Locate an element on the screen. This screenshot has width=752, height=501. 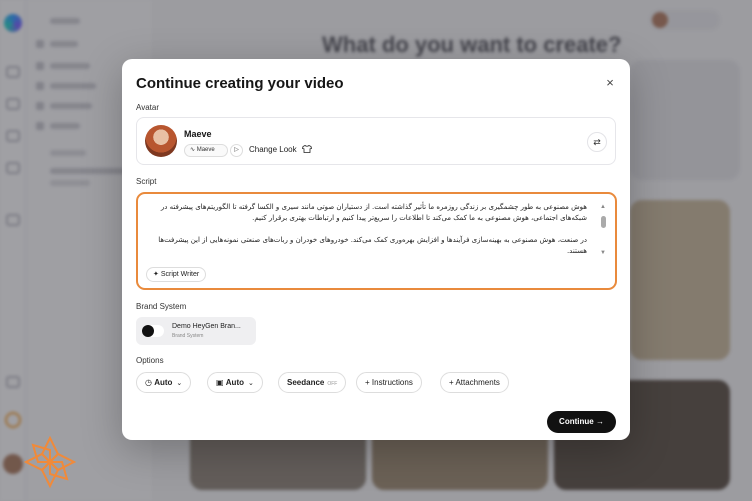
duration-dropdown: ◷ Auto ⌄ is located at coordinates (164, 382).